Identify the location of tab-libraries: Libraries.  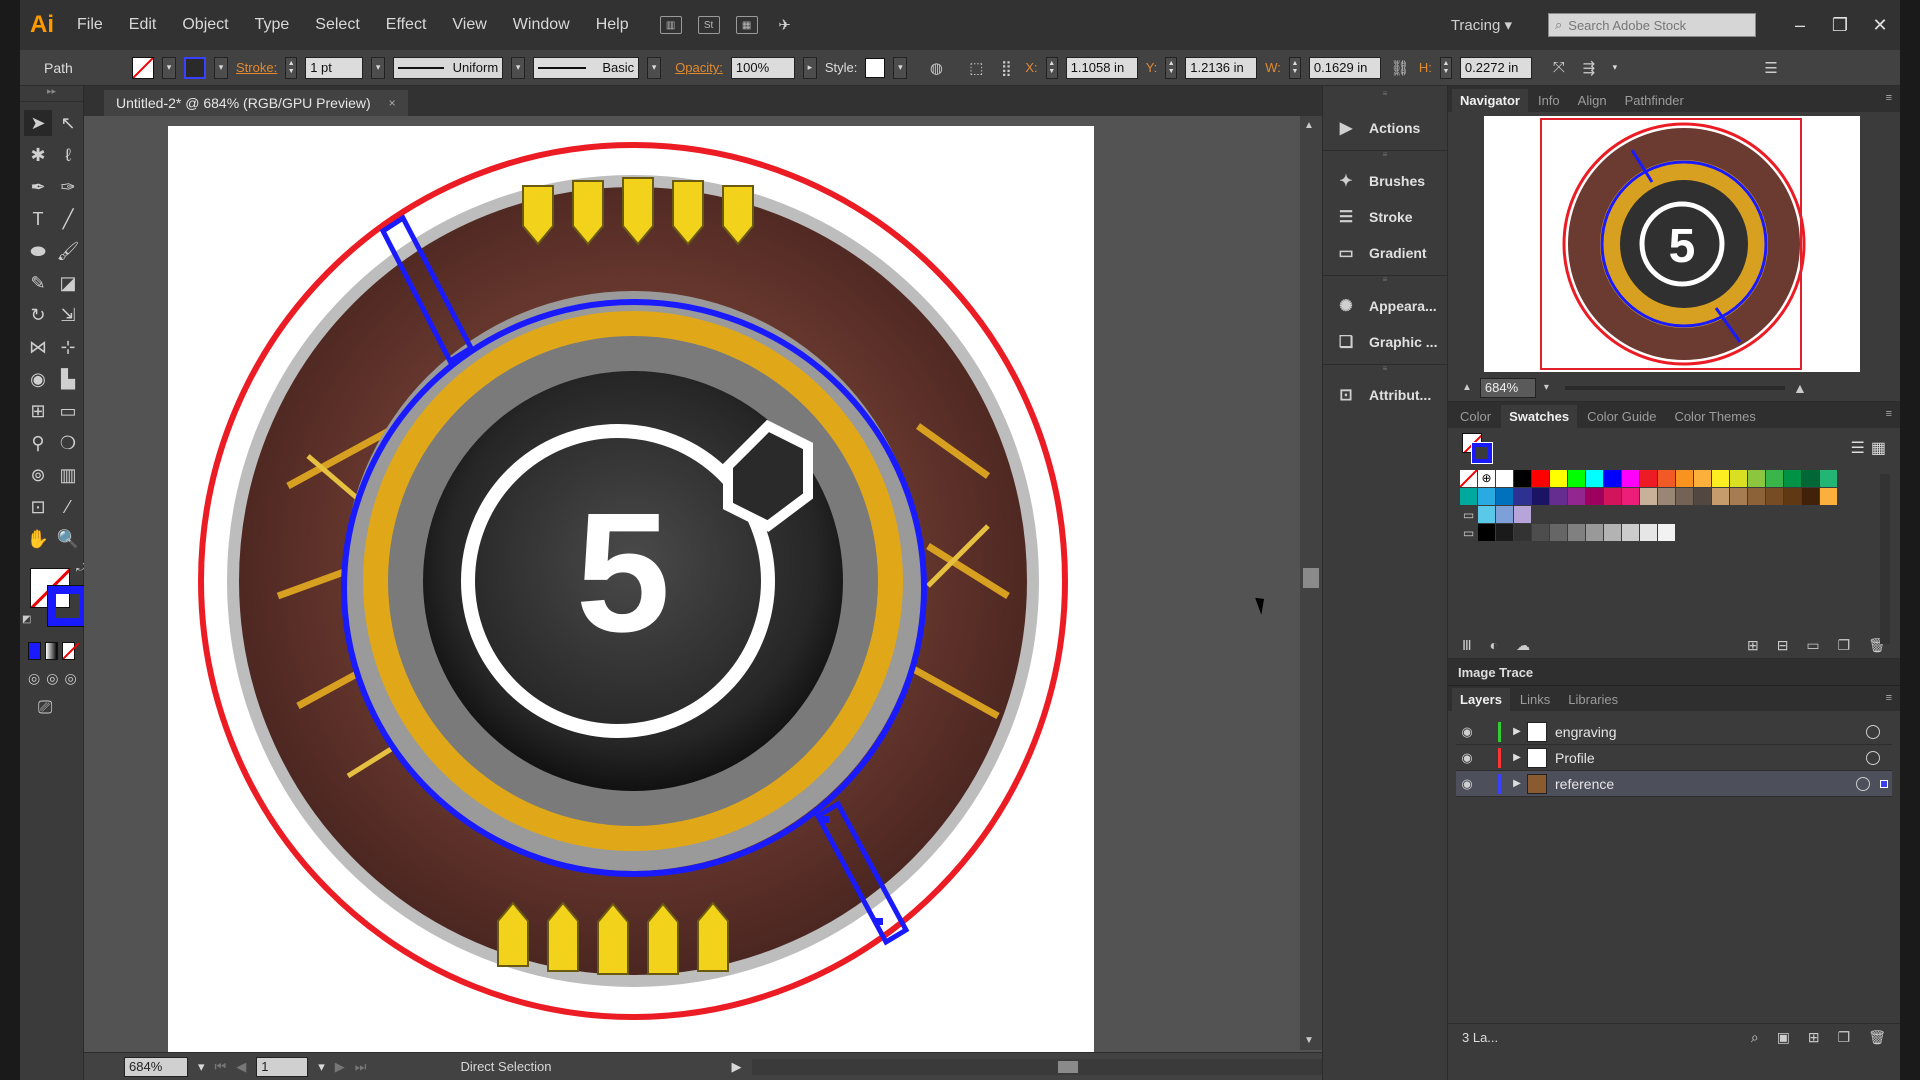
(1593, 699).